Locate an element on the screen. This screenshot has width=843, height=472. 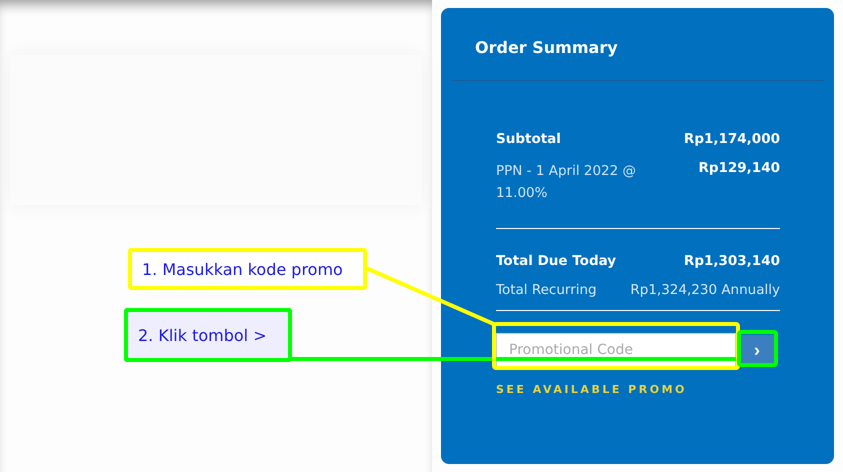
annotation-callout: 2. Klik tombol > is located at coordinates (208, 335).